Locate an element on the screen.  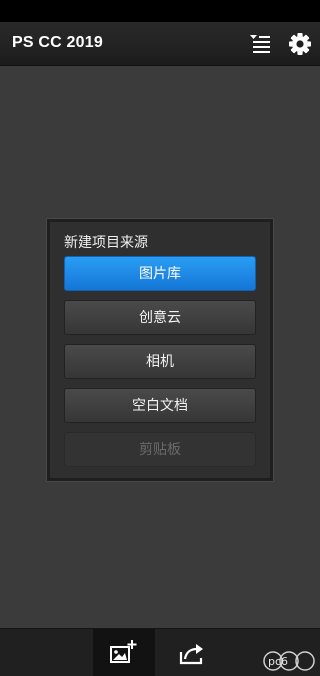
app-title: PS CC 2019 is located at coordinates (57, 42).